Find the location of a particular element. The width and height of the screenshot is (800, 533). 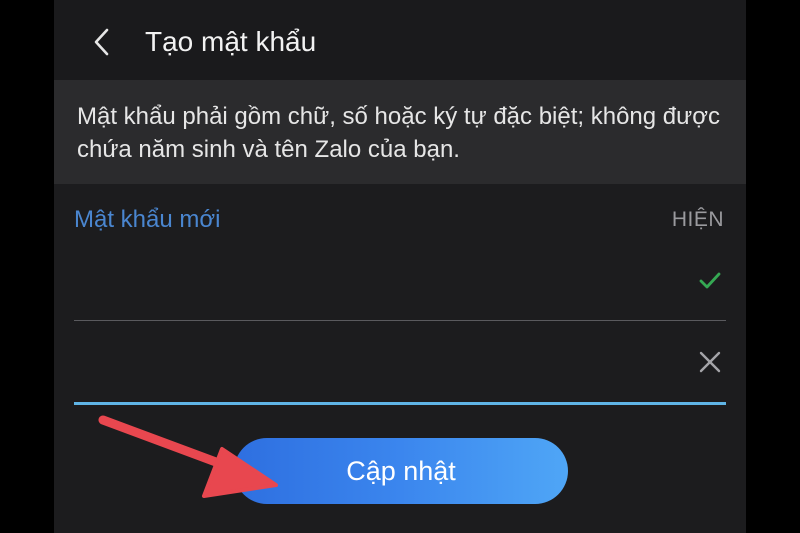

new-password-row is located at coordinates (400, 285).